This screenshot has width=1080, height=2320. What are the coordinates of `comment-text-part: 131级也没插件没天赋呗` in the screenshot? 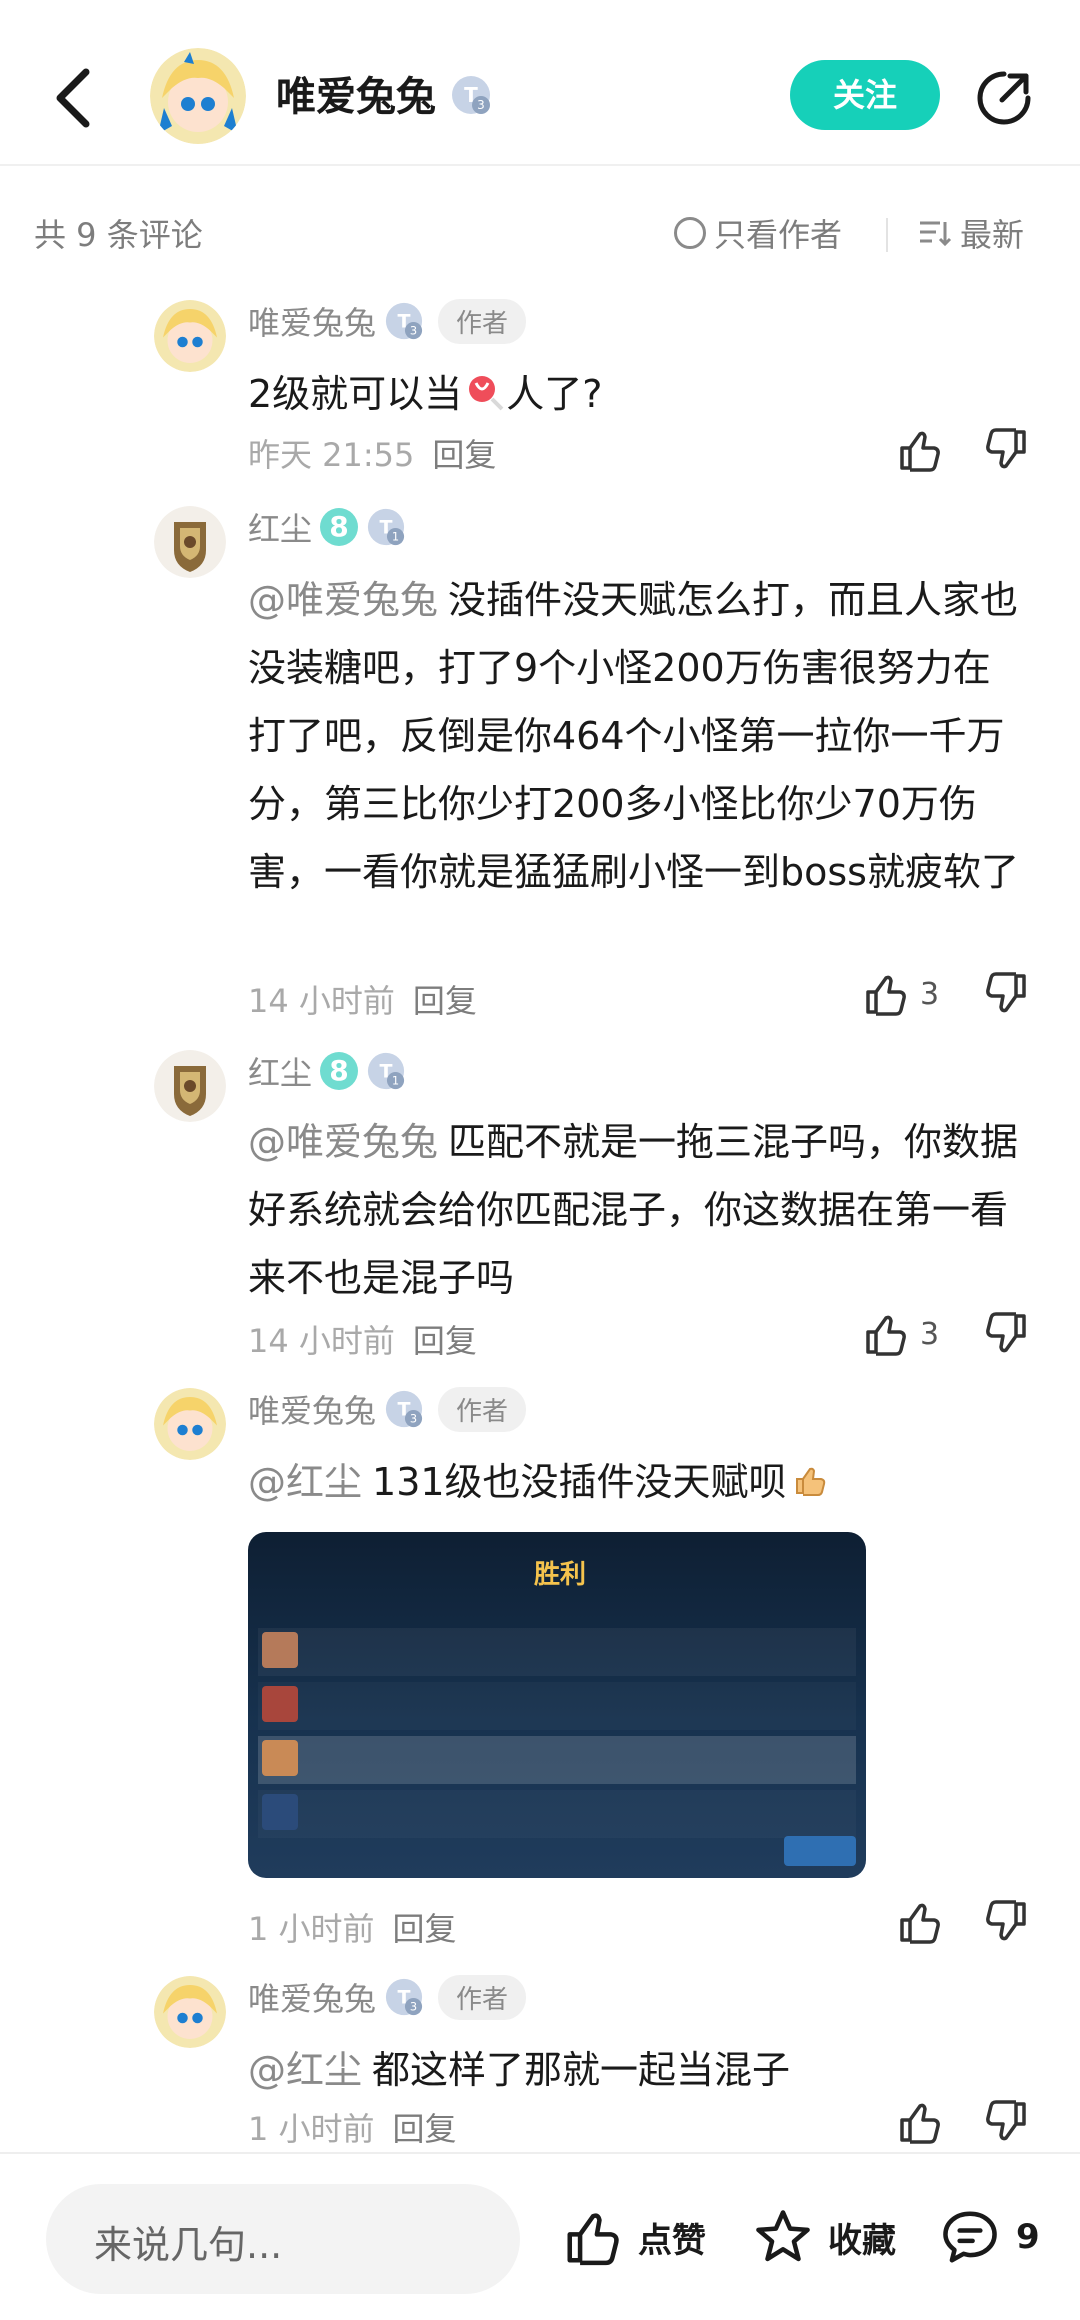 It's located at (579, 1482).